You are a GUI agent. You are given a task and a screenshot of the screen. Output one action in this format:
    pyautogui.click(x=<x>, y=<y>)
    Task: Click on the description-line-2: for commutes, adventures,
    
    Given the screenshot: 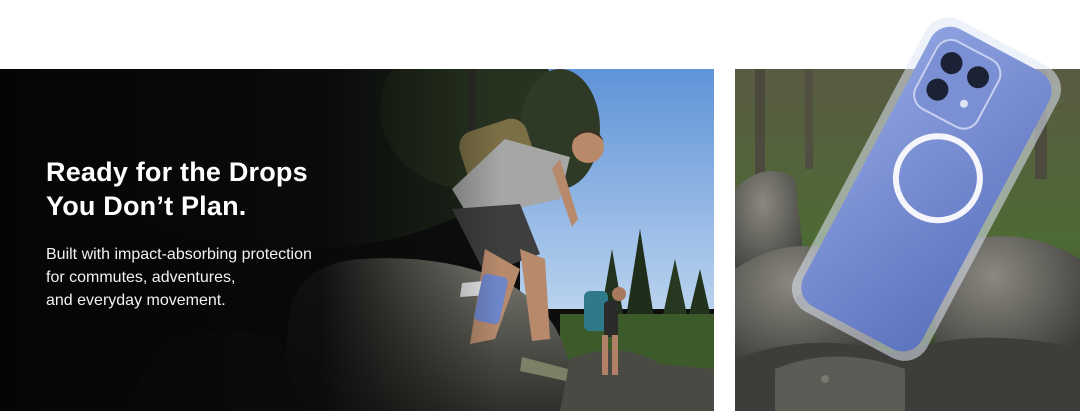 What is the action you would take?
    pyautogui.click(x=141, y=277)
    